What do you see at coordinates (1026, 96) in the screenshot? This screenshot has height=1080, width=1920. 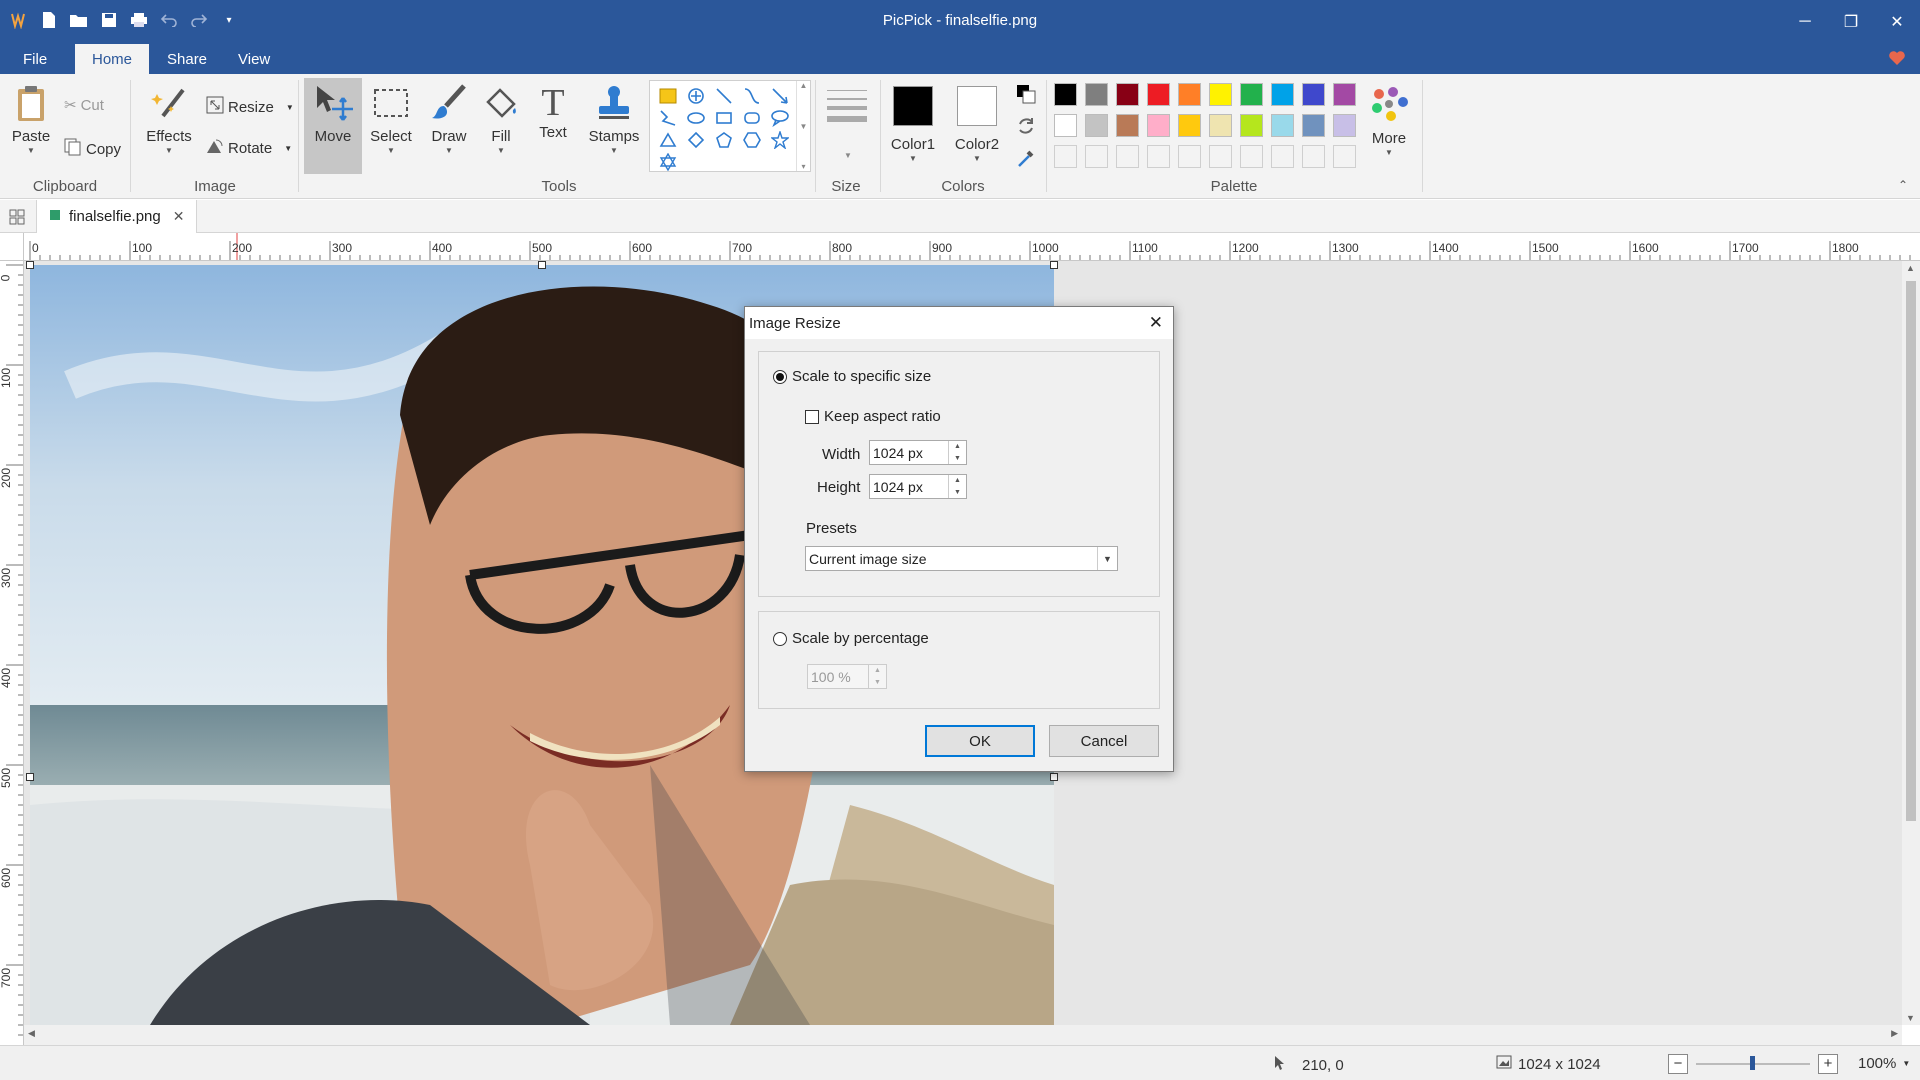 I see `default-colors-icon` at bounding box center [1026, 96].